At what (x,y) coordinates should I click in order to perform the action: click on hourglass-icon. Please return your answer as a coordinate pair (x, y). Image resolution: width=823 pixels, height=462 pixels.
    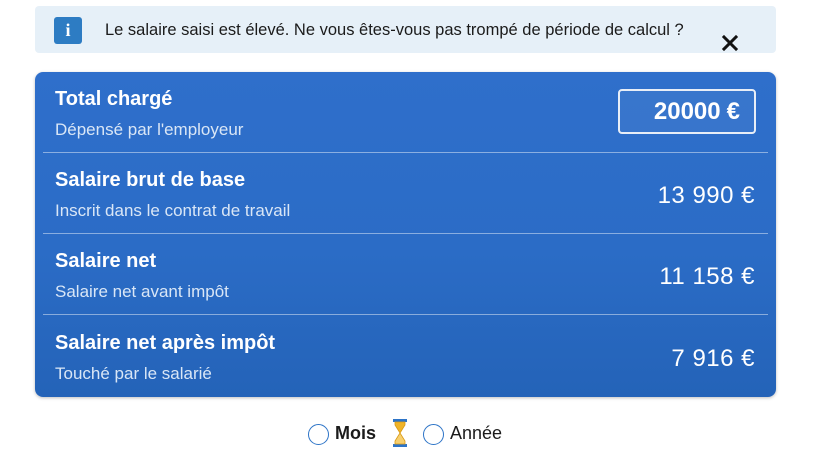
    Looking at the image, I should click on (400, 433).